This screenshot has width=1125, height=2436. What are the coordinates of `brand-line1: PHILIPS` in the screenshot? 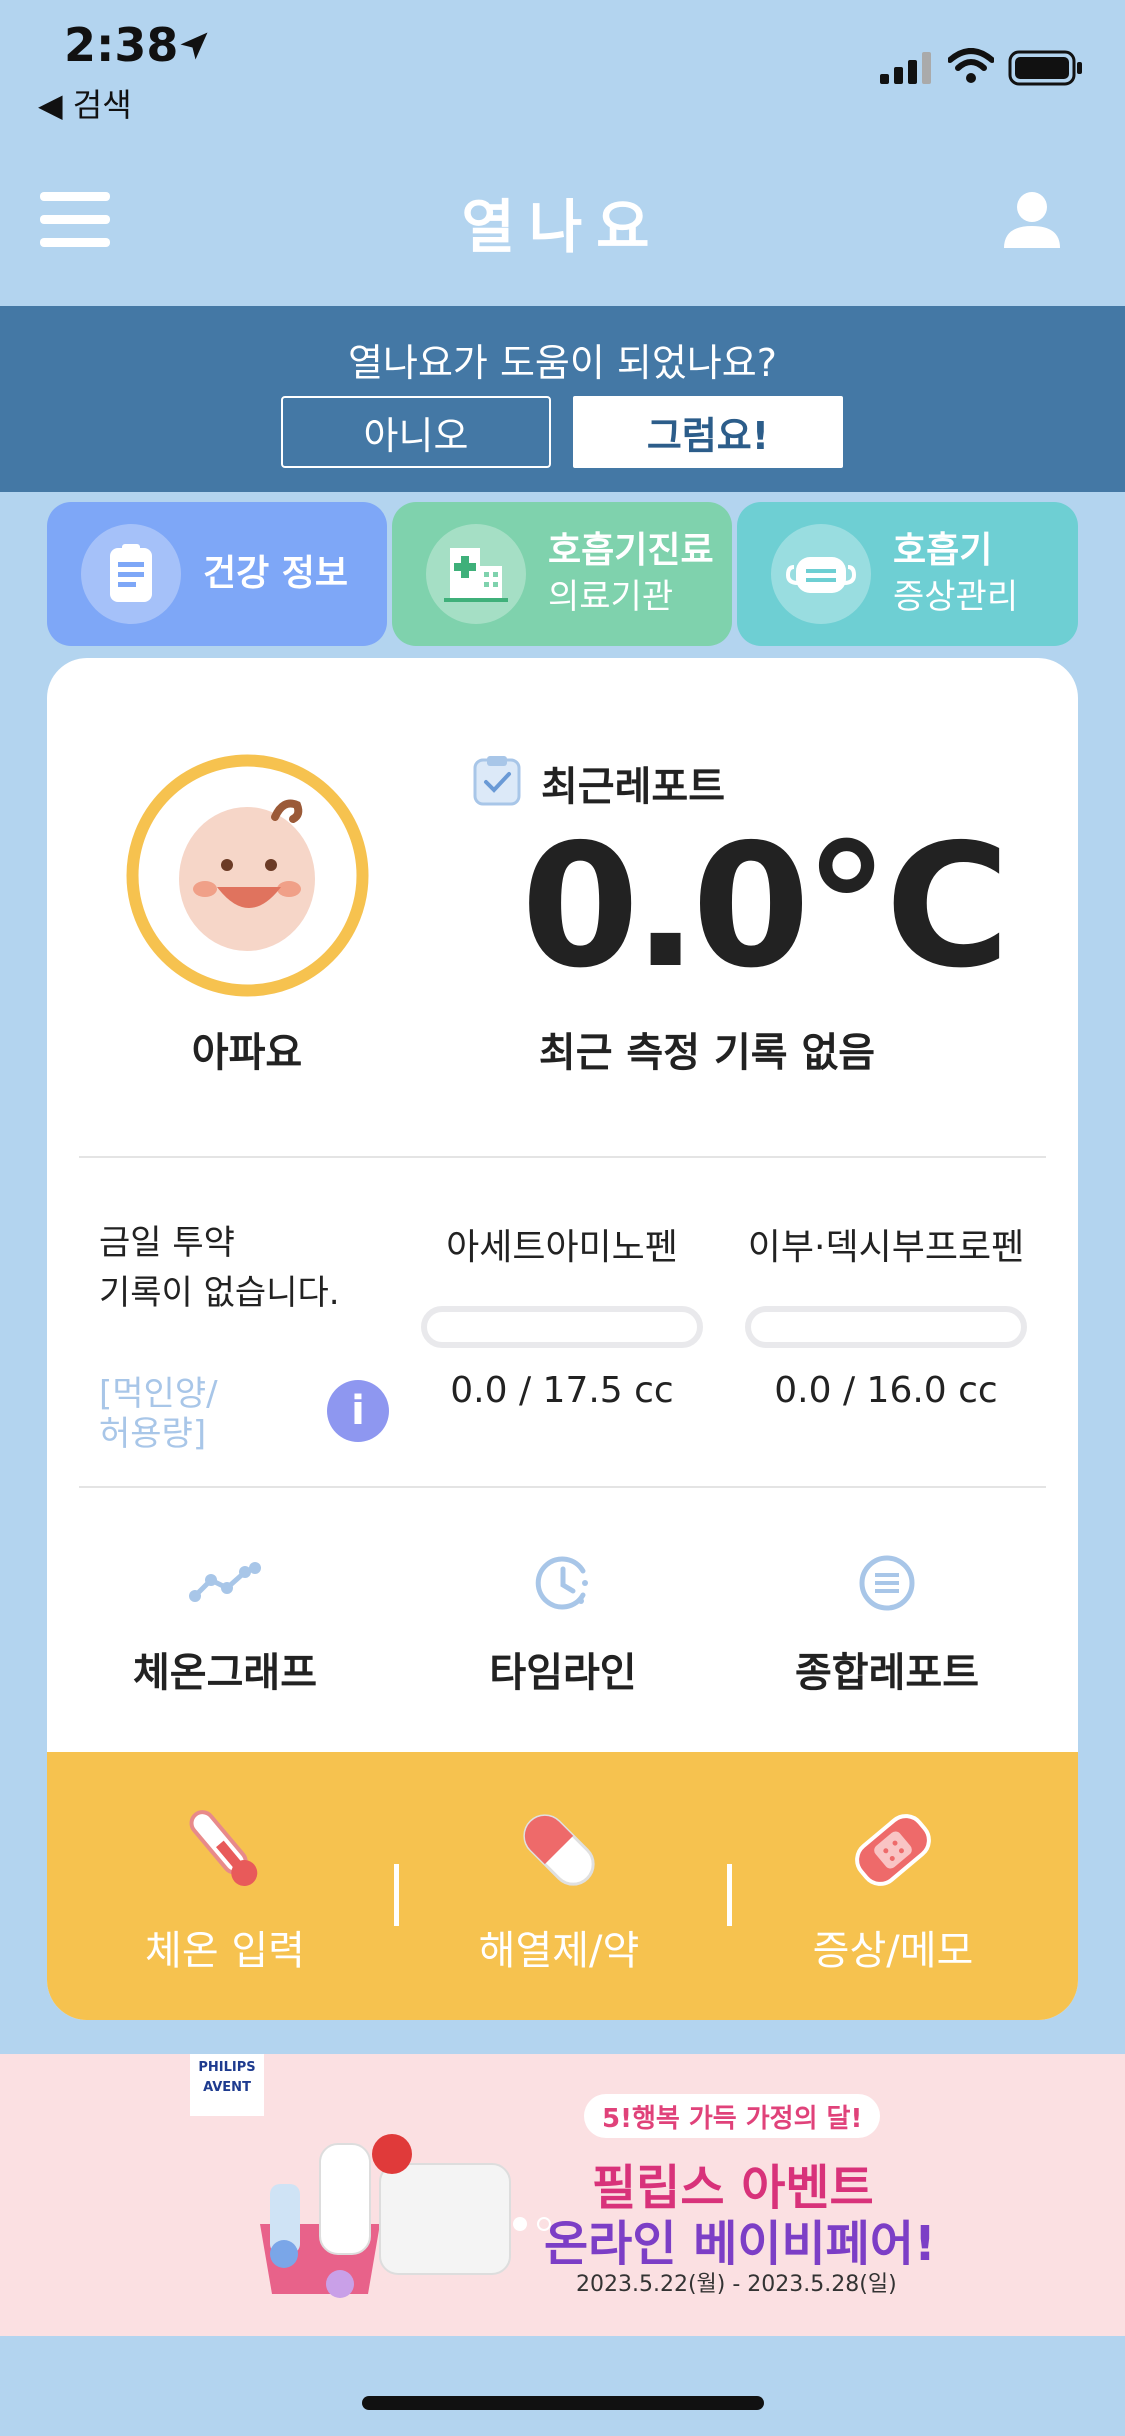 It's located at (227, 2067).